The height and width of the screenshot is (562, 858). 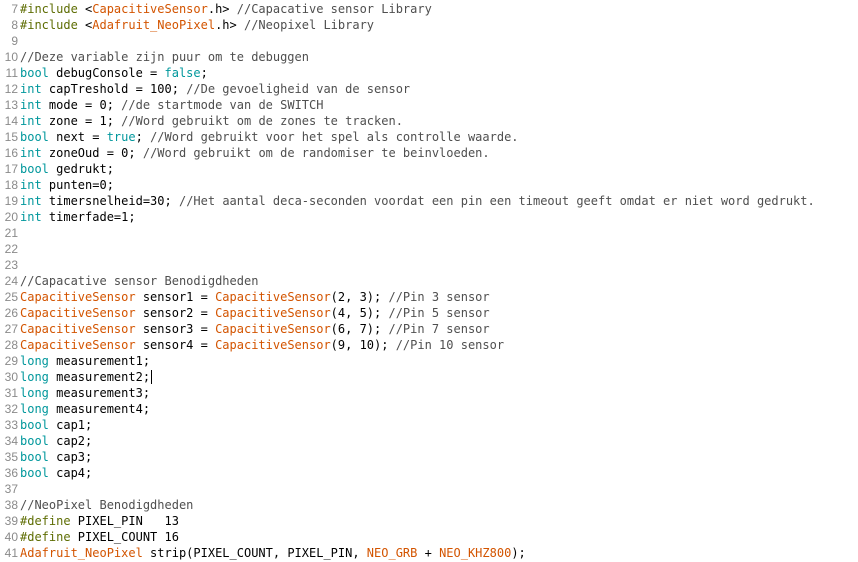 What do you see at coordinates (222, 105) in the screenshot?
I see `code-token: //de startmode van de SWITCH` at bounding box center [222, 105].